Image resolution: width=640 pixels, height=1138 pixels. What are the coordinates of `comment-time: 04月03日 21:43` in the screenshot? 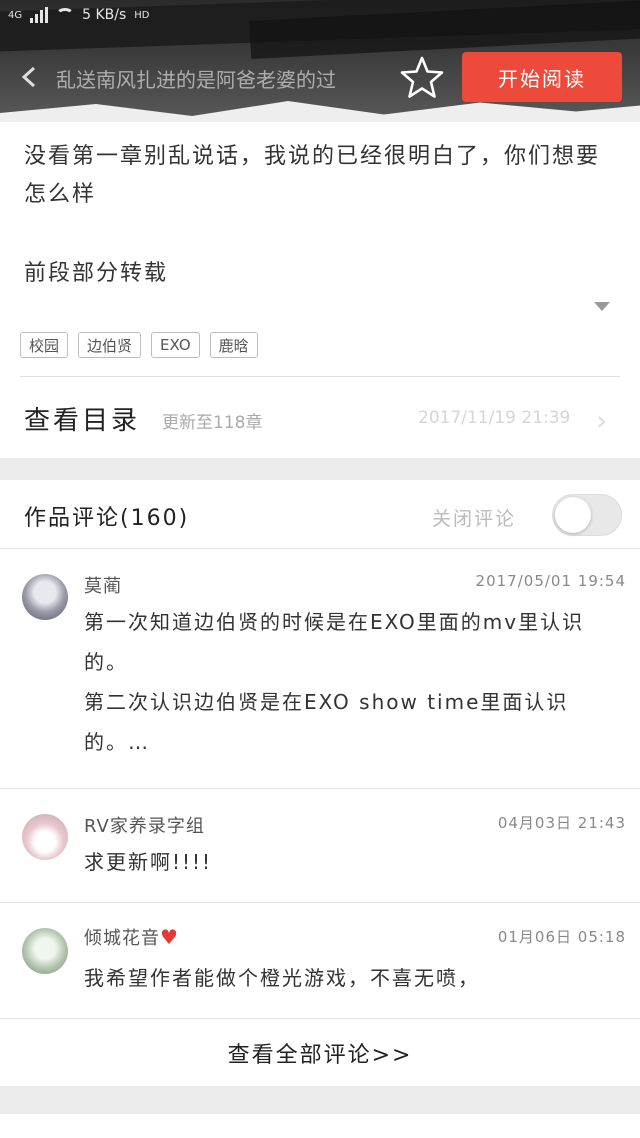 It's located at (561, 823).